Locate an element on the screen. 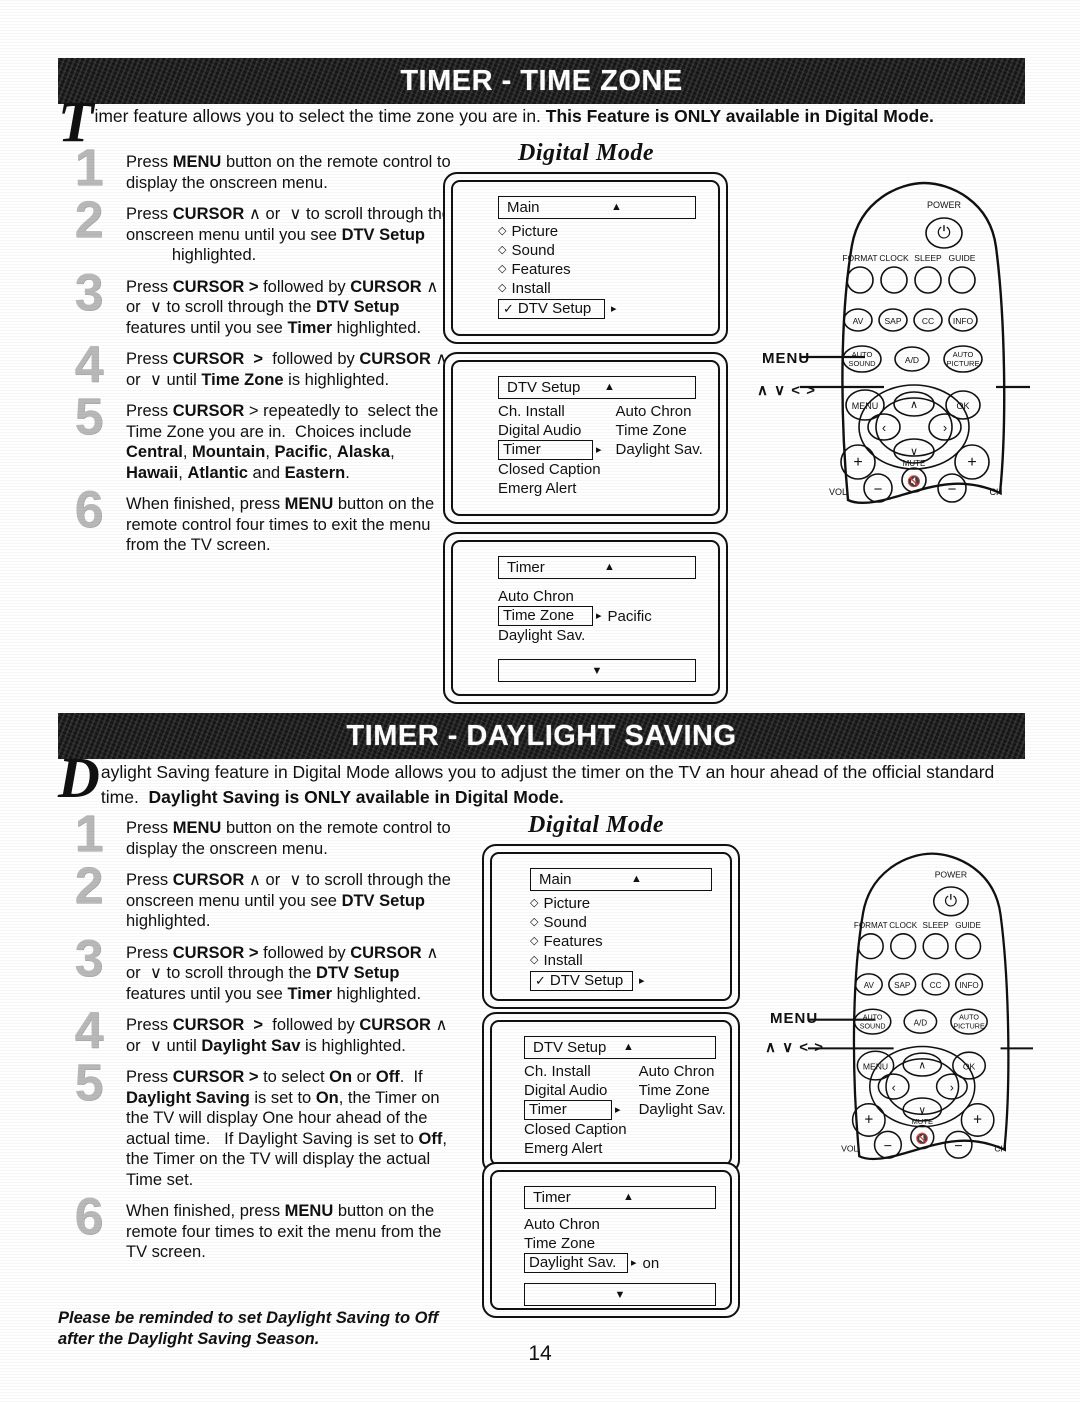  remote-guide-label: GUIDE is located at coordinates (962, 258).